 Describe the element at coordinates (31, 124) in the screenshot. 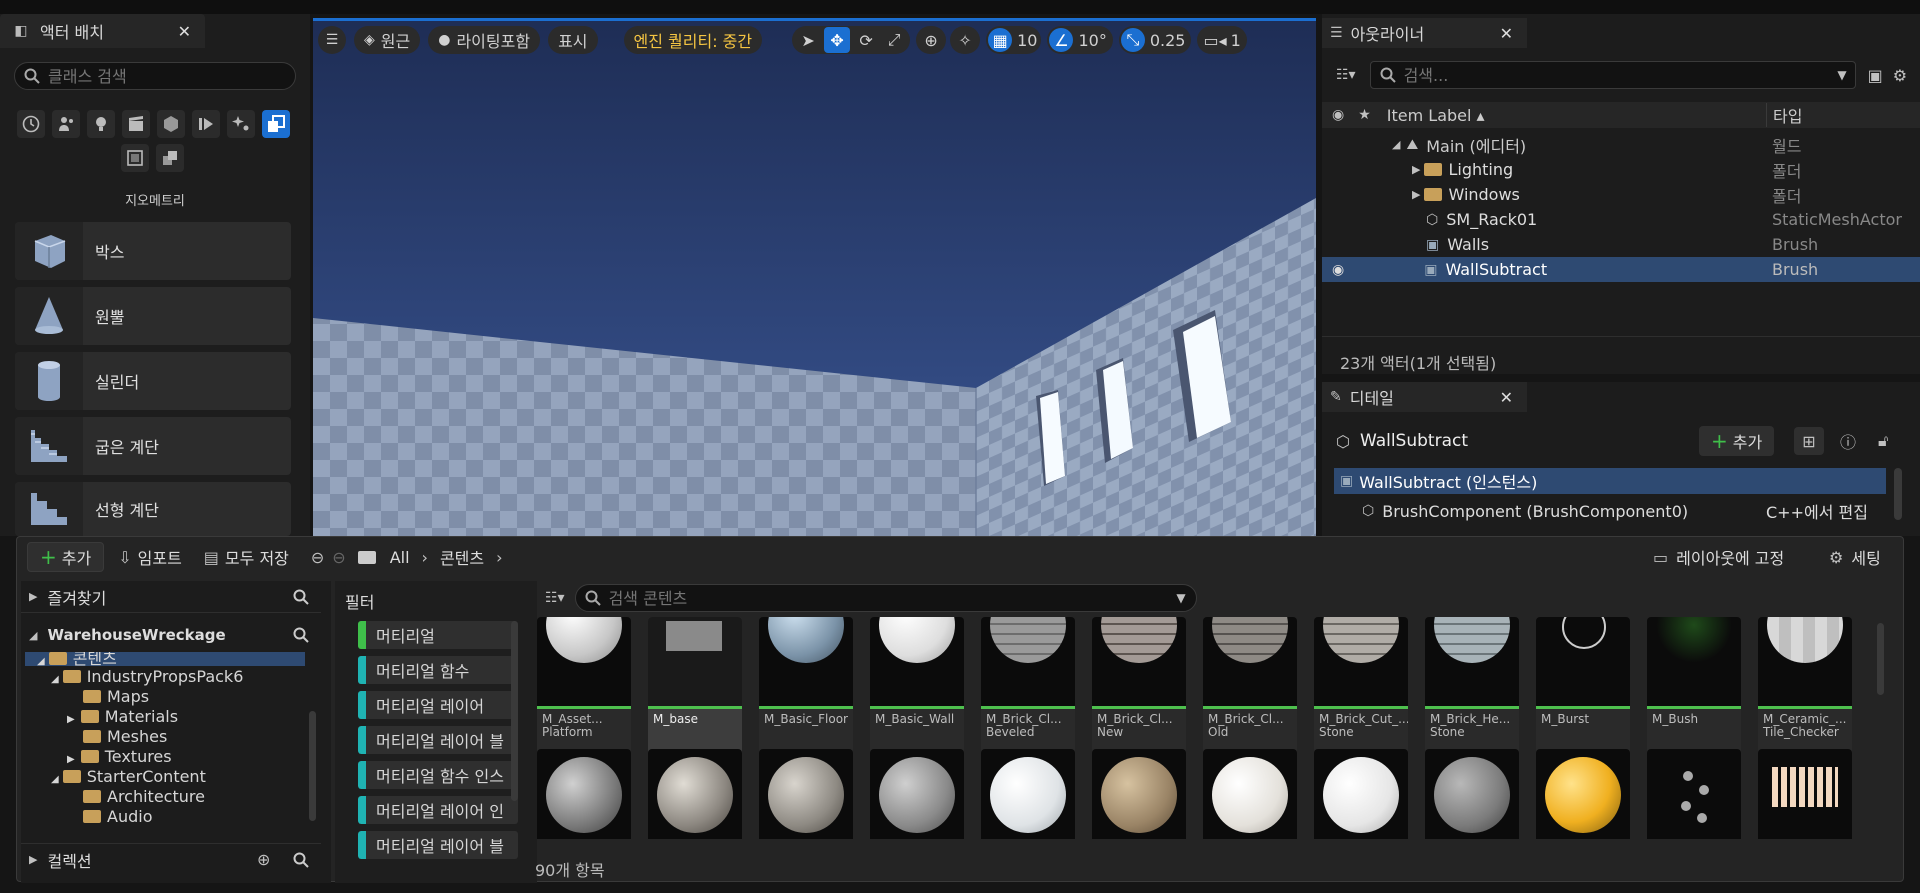

I see `recent-category-tab` at that location.